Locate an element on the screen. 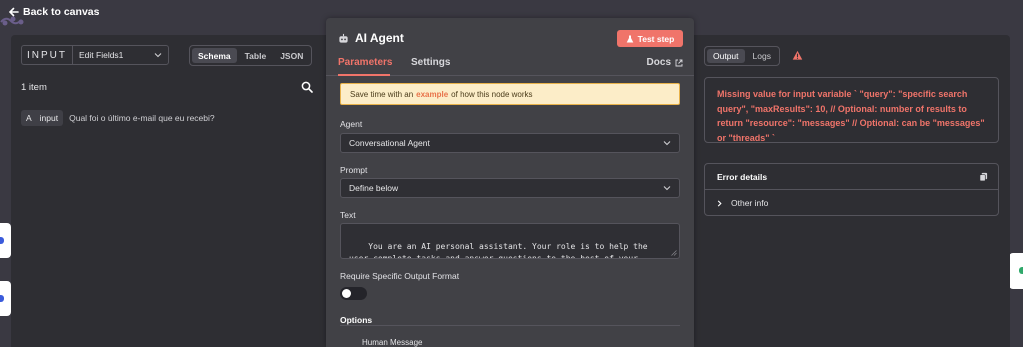 The width and height of the screenshot is (1023, 347). flask-icon is located at coordinates (629, 38).